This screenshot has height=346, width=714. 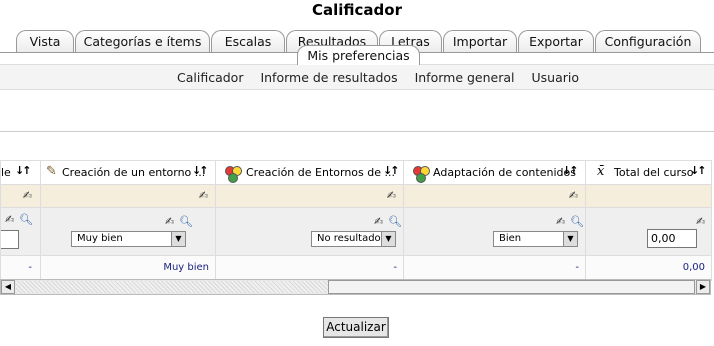 What do you see at coordinates (535, 239) in the screenshot?
I see `grade-select: Bien ▼` at bounding box center [535, 239].